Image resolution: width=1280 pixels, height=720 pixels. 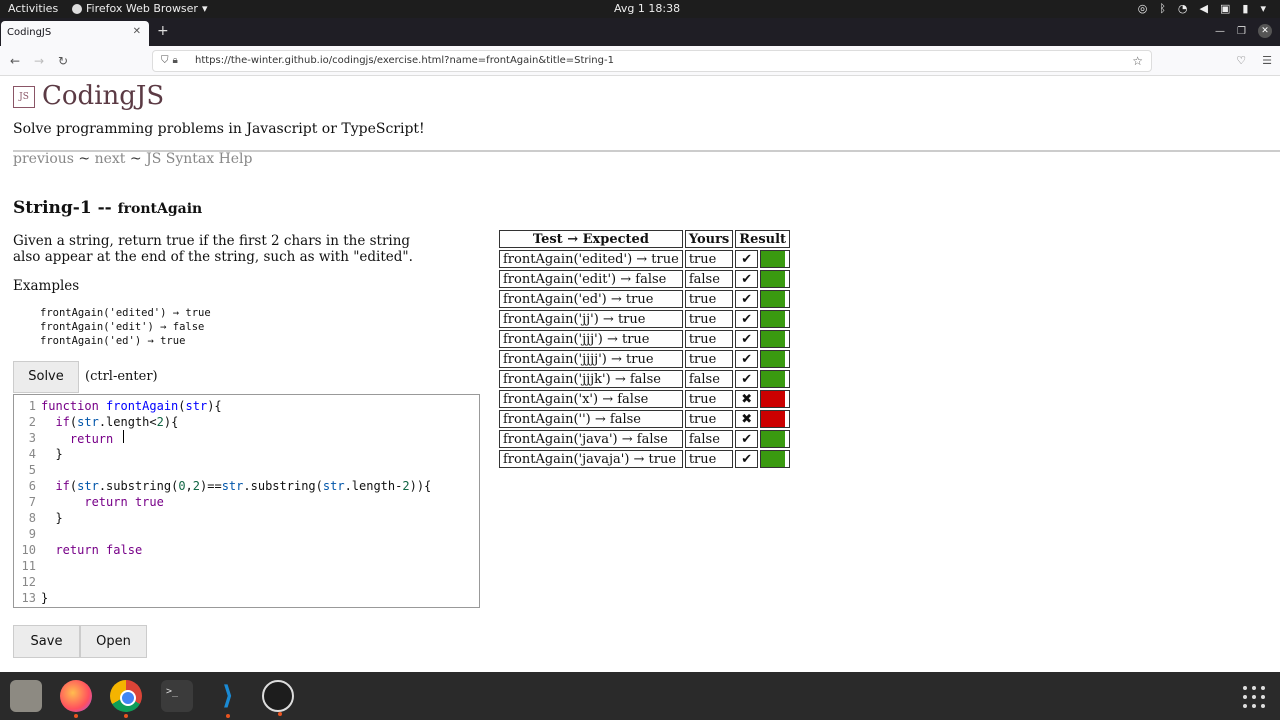 What do you see at coordinates (110, 159) in the screenshot?
I see `next-link: next` at bounding box center [110, 159].